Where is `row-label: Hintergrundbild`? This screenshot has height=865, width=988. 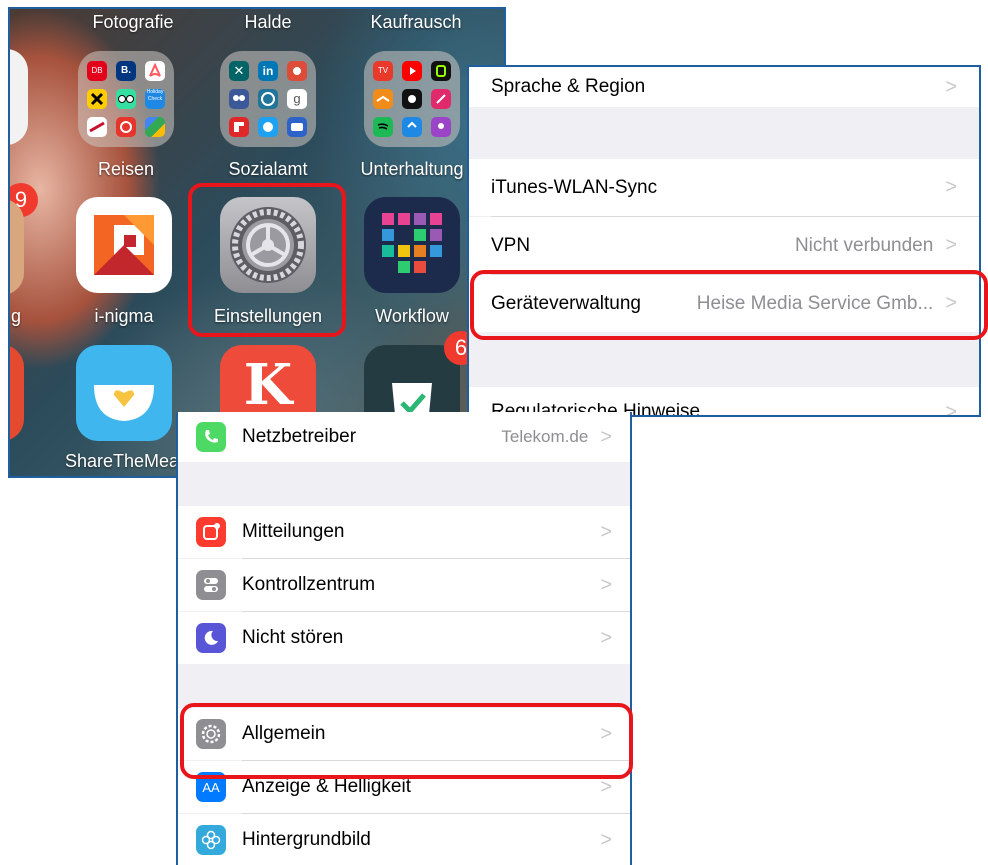
row-label: Hintergrundbild is located at coordinates (306, 839).